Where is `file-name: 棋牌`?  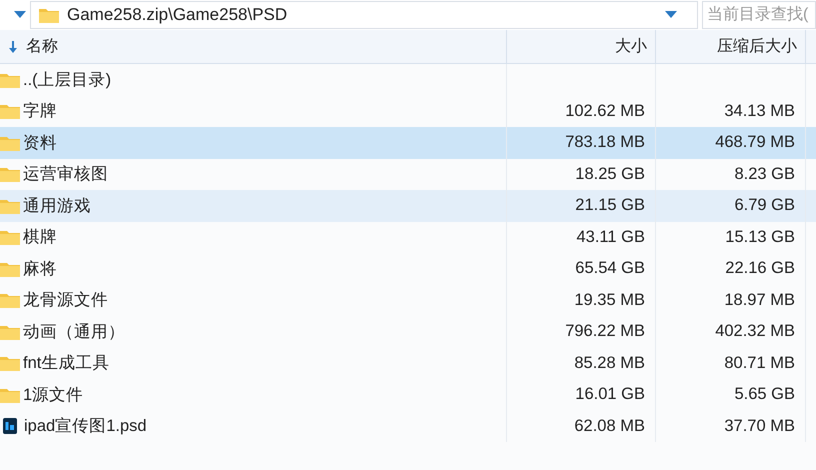
file-name: 棋牌 is located at coordinates (40, 237).